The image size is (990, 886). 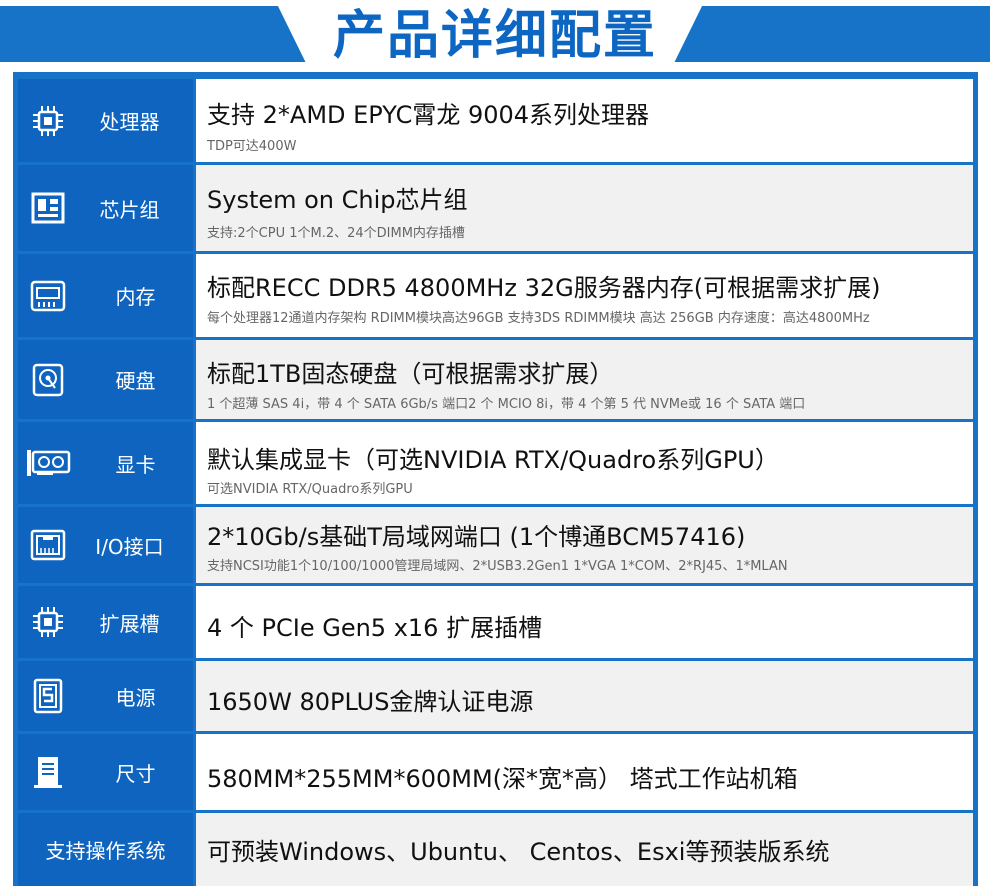 I want to click on spec-content-cell: 可预装Windows、Ubuntu、 Centos、Esxi等预装版系统, so click(x=584, y=849).